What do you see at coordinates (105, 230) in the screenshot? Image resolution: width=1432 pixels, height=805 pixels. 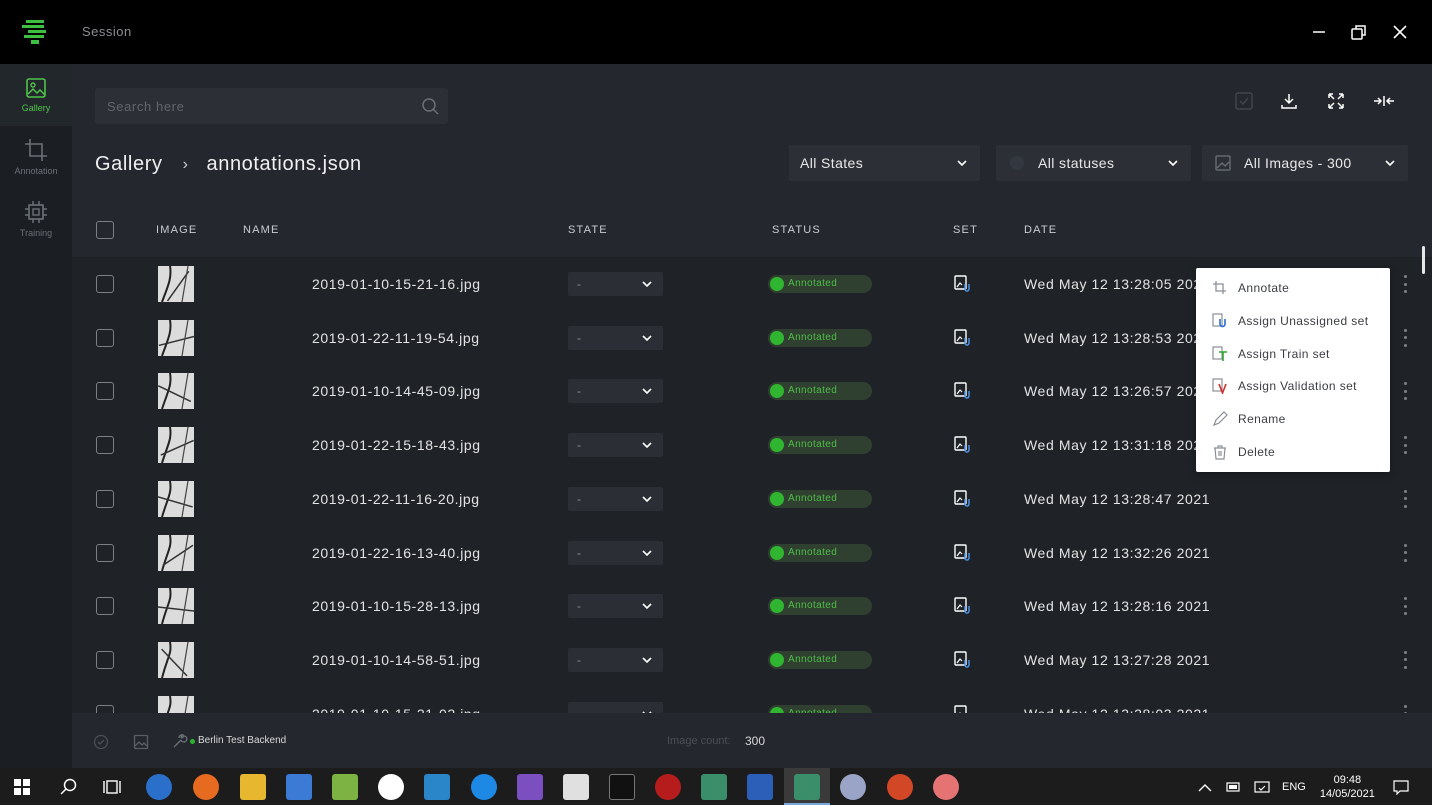 I see `select-all-checkbox` at bounding box center [105, 230].